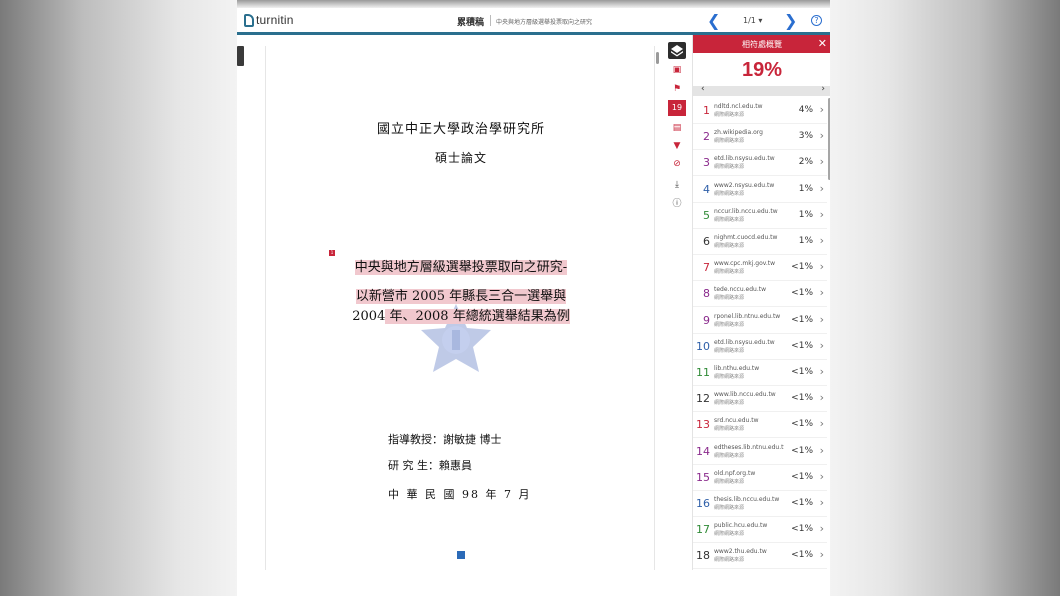 The image size is (1060, 596). I want to click on source-row: 13 srd.ncu.edu.tw 網際網路來源 <1% ›, so click(760, 425).